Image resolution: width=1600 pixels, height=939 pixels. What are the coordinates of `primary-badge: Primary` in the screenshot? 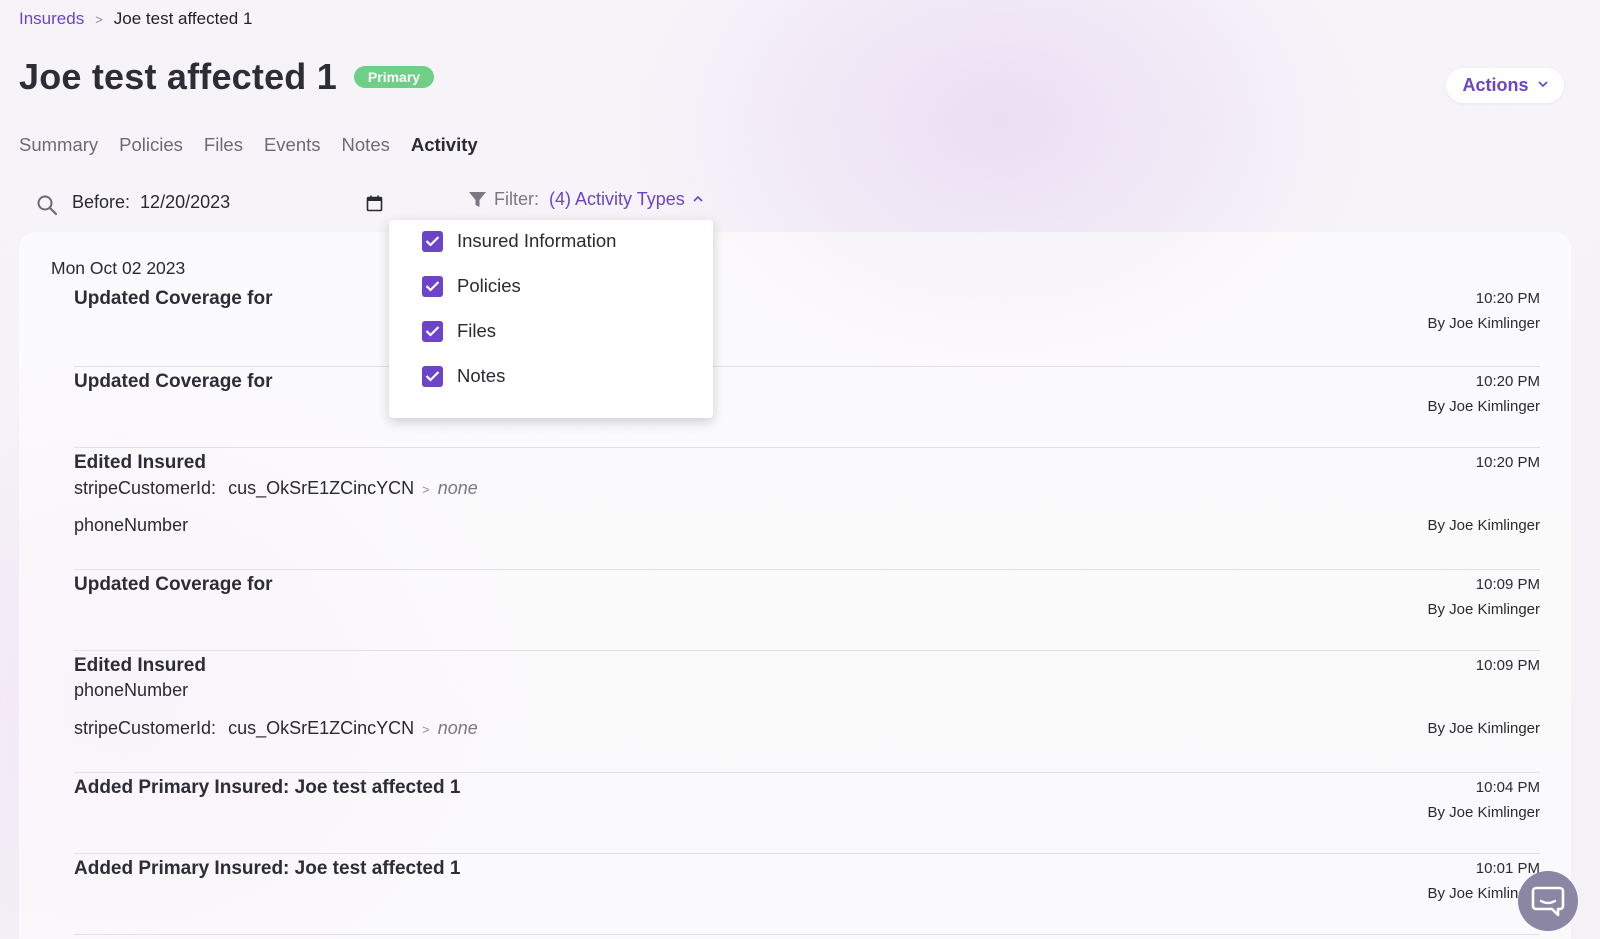 It's located at (394, 77).